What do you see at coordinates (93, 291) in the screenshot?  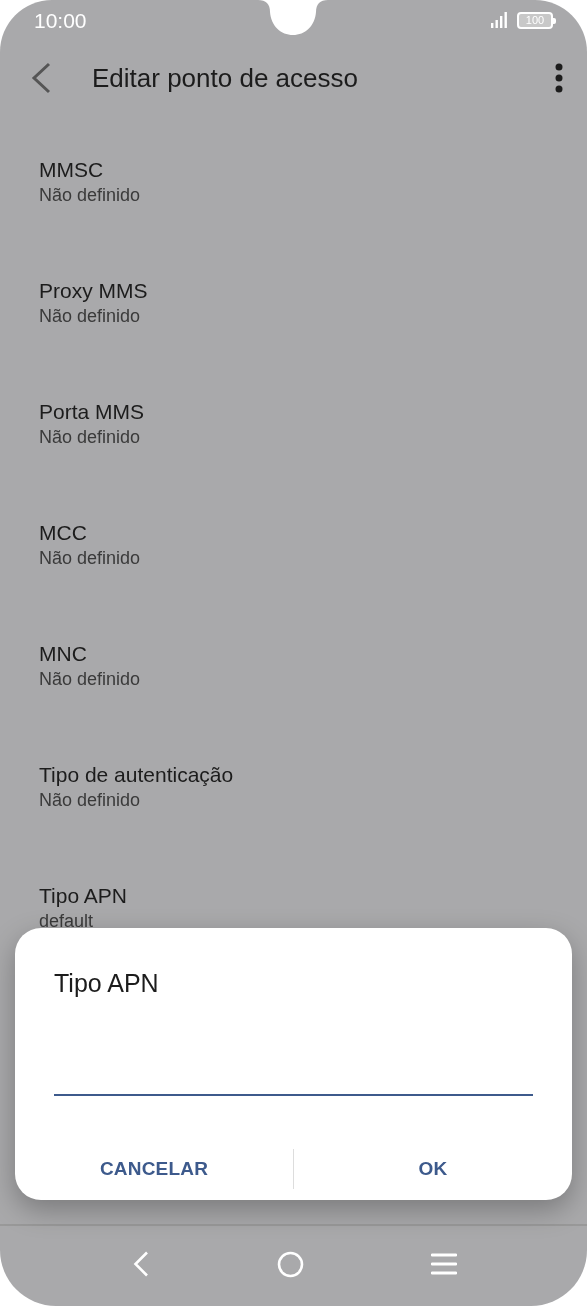 I see `setting-title: Proxy MMS` at bounding box center [93, 291].